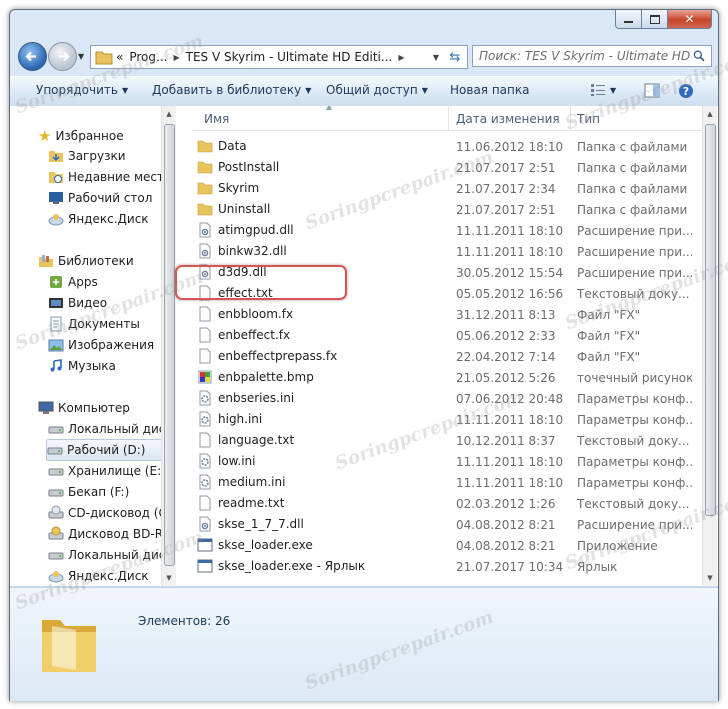  I want to click on history-dropdown-icon: ▼, so click(81, 56).